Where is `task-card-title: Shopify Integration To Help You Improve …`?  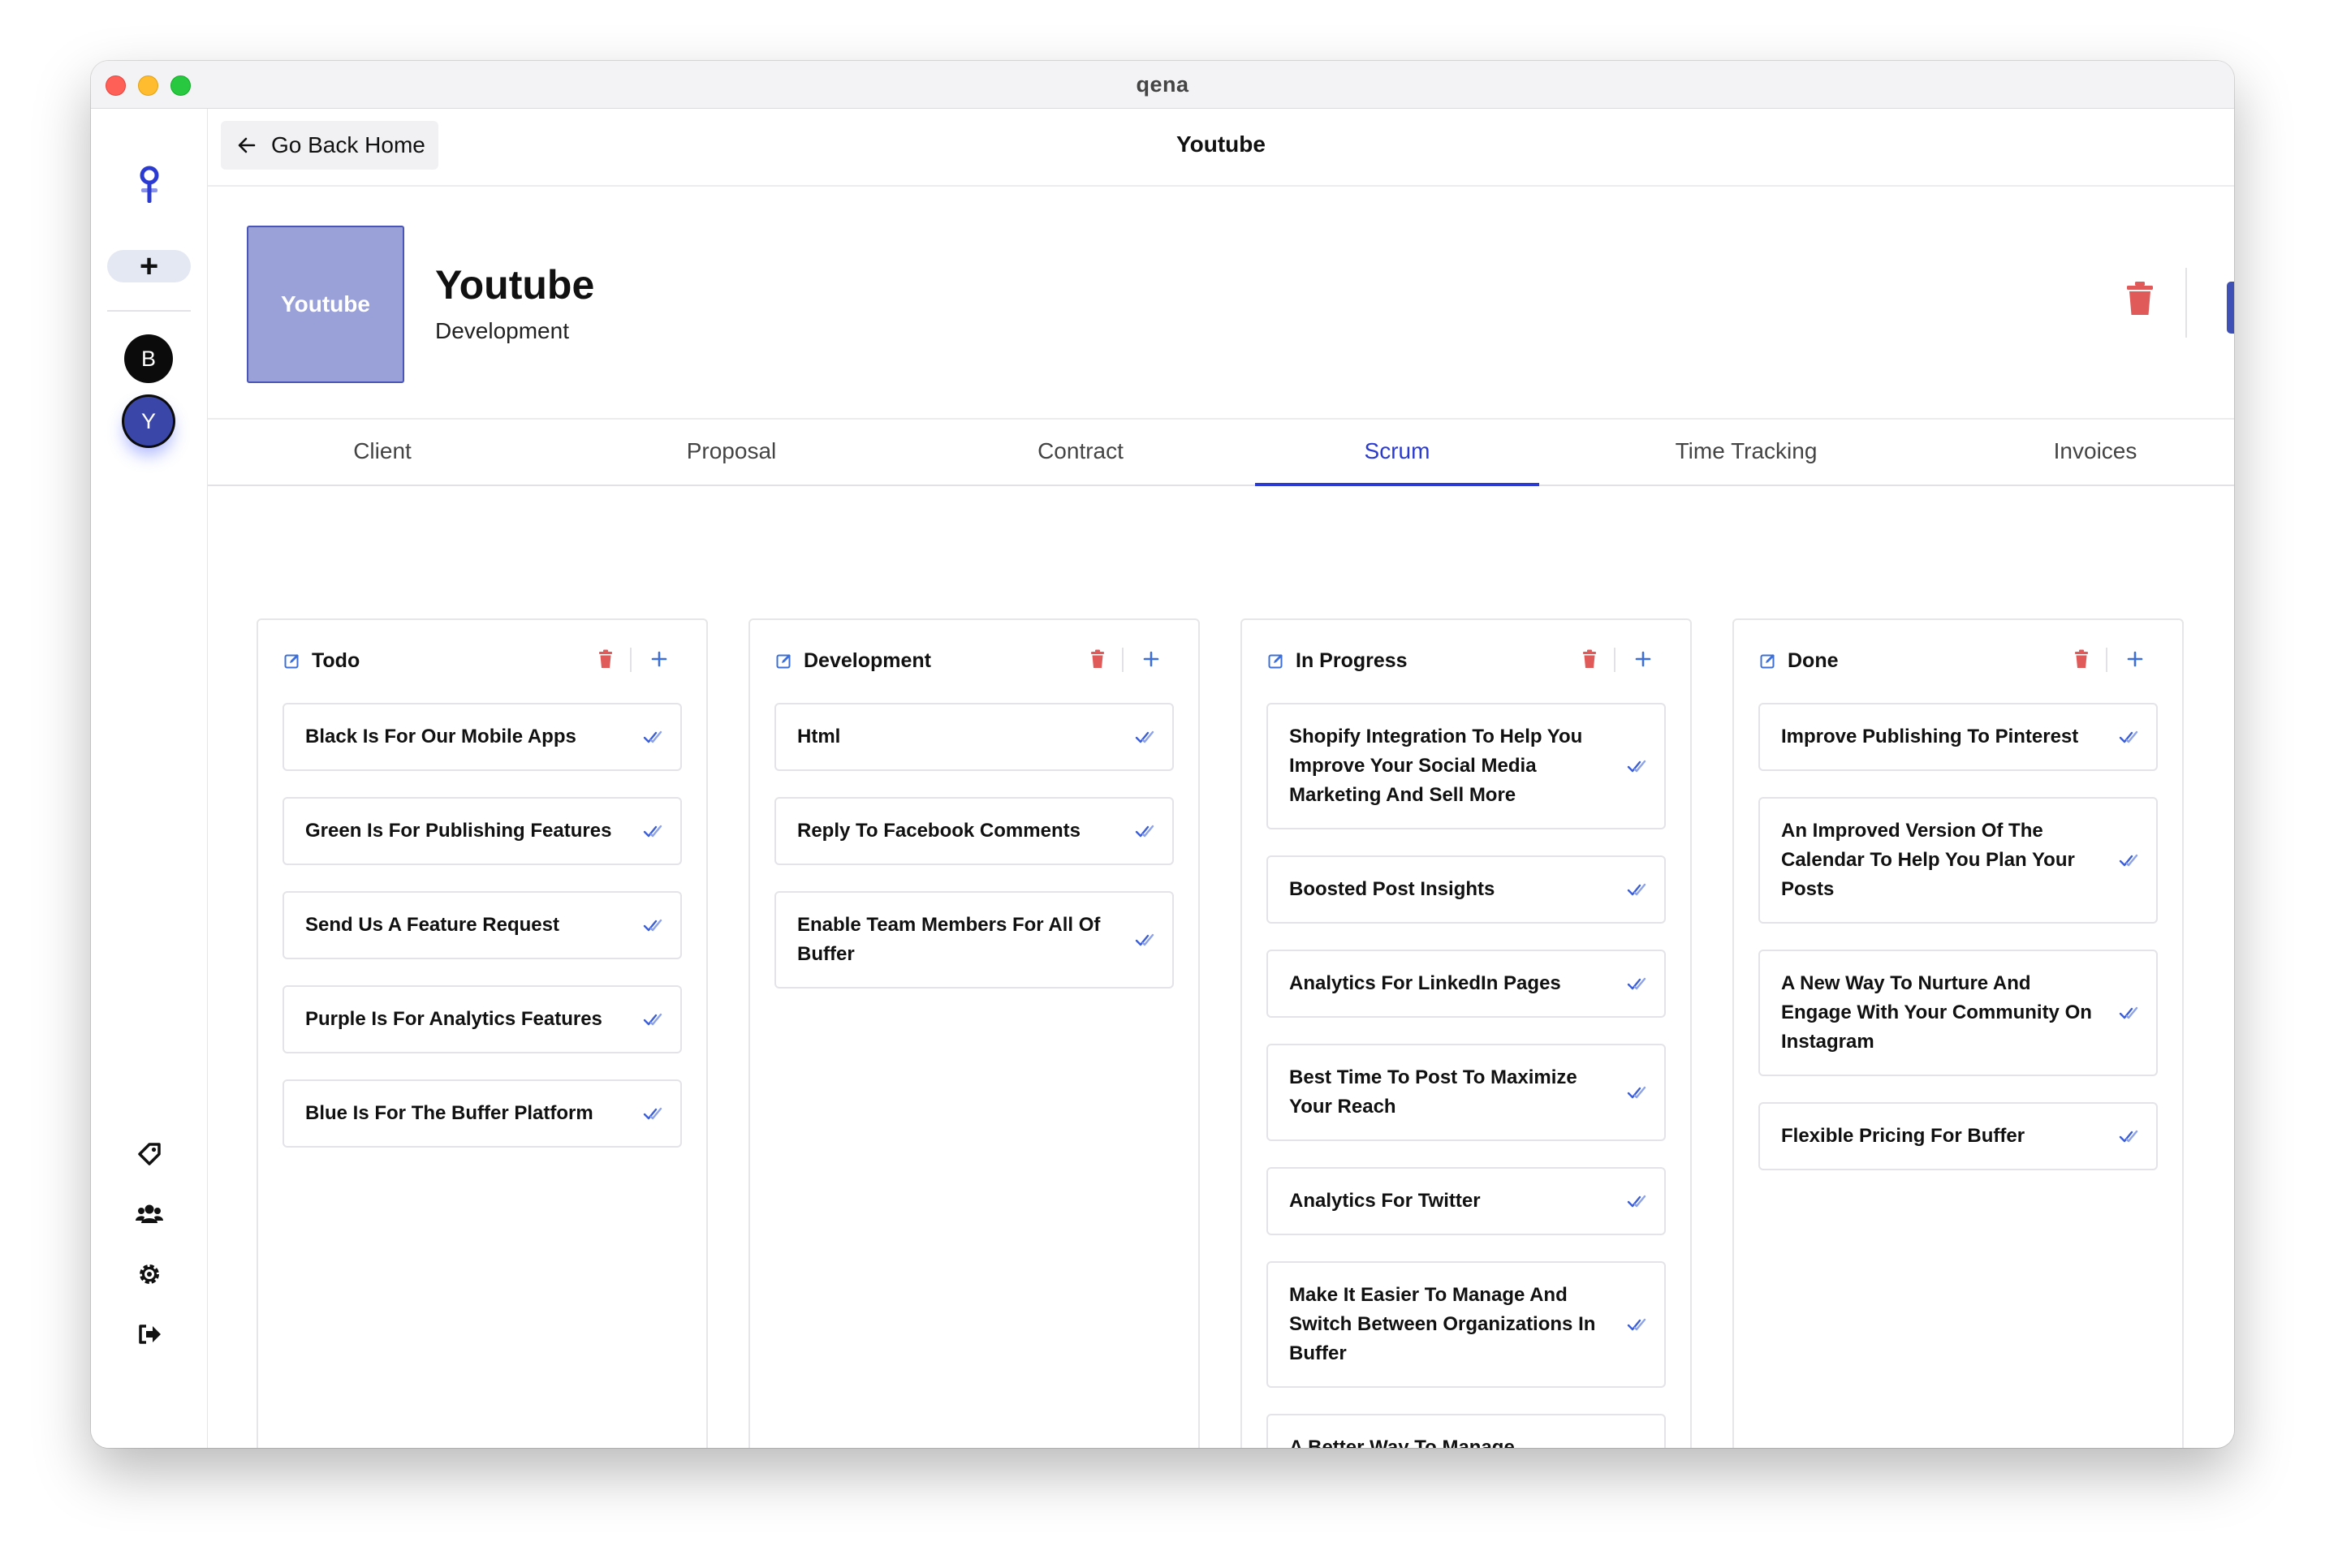 task-card-title: Shopify Integration To Help You Improve … is located at coordinates (1436, 766).